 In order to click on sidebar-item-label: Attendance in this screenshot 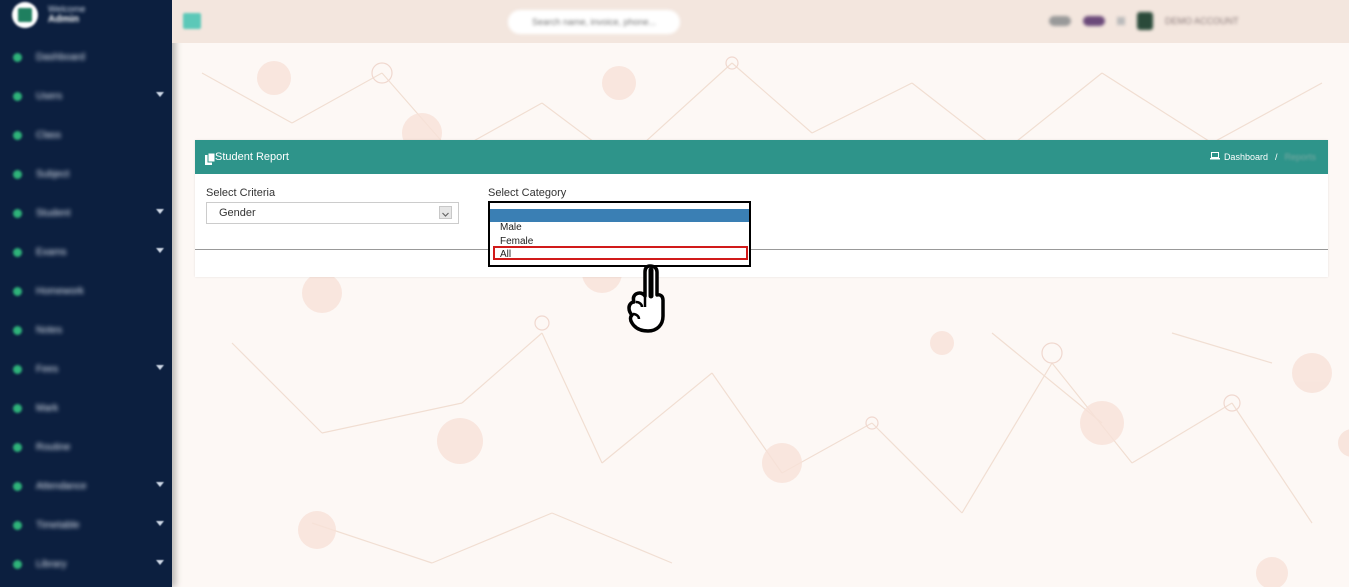, I will do `click(61, 486)`.